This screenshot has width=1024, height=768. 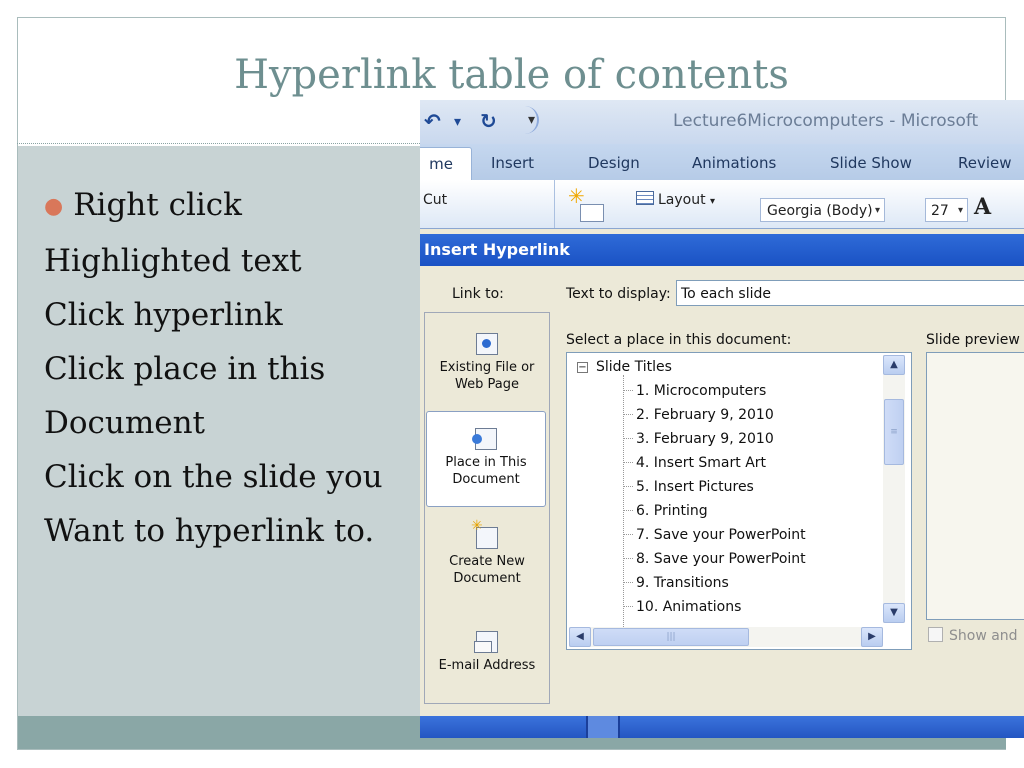 I want to click on slide-title: Hyperlink table of contents, so click(x=511, y=75).